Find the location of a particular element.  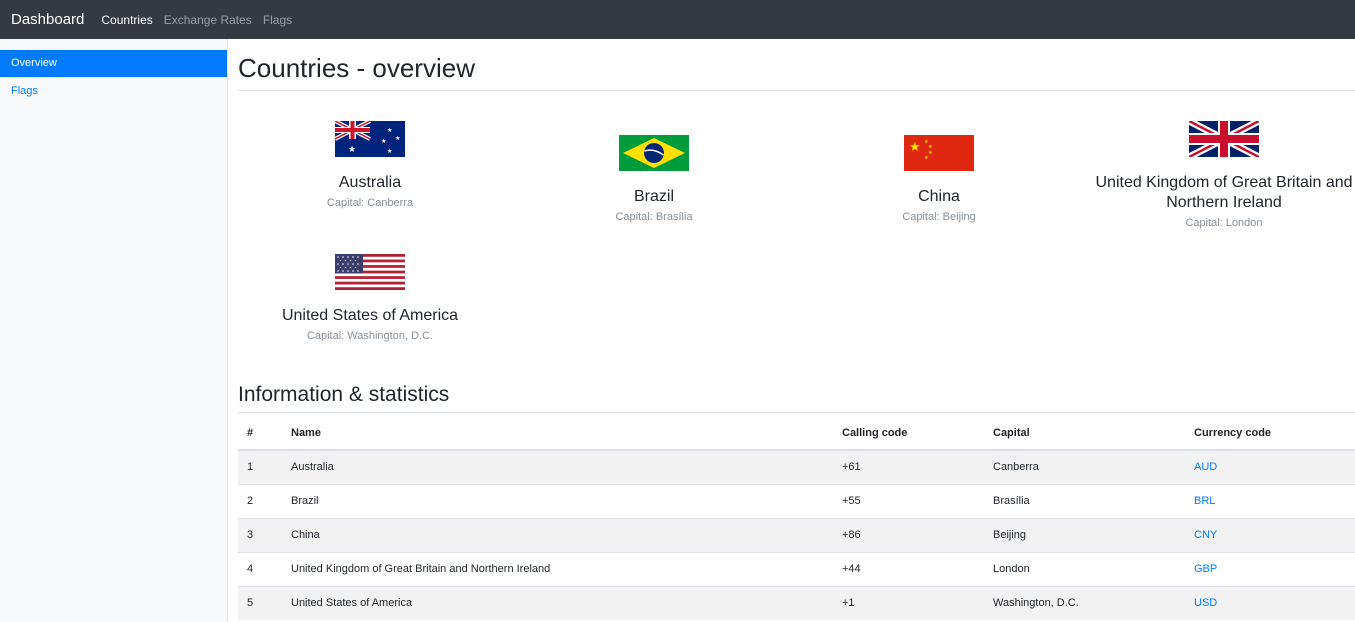

cell-name: China is located at coordinates (557, 534).